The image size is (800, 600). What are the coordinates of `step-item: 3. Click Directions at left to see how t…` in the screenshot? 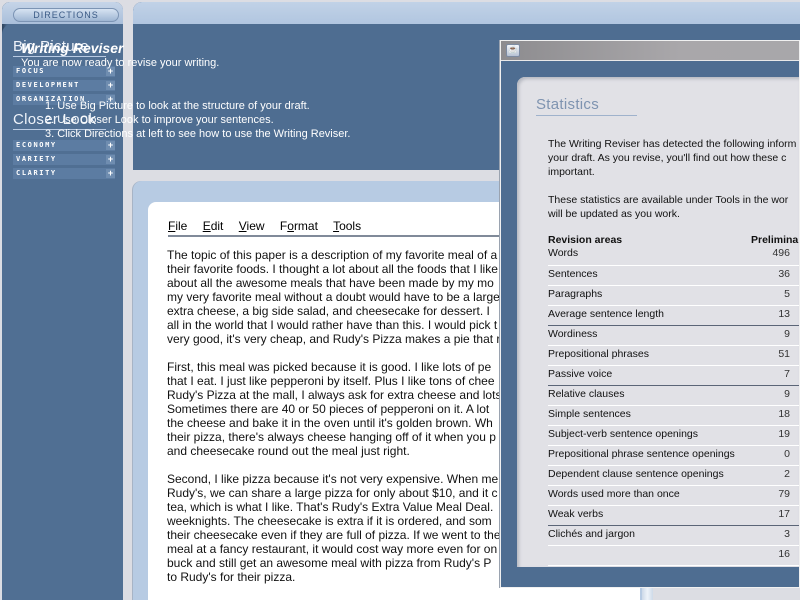 It's located at (198, 134).